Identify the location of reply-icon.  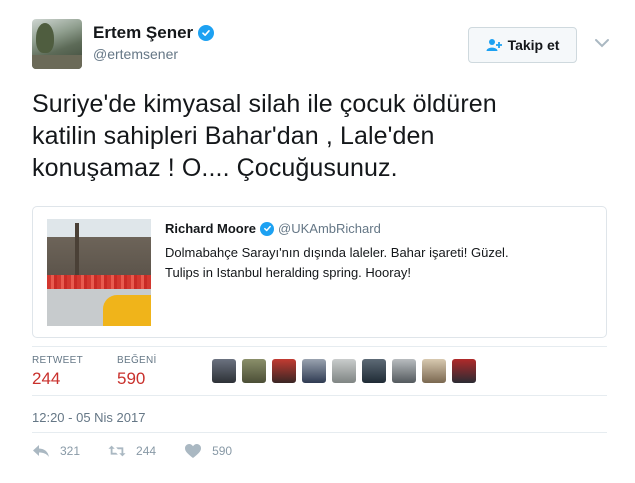
(41, 451).